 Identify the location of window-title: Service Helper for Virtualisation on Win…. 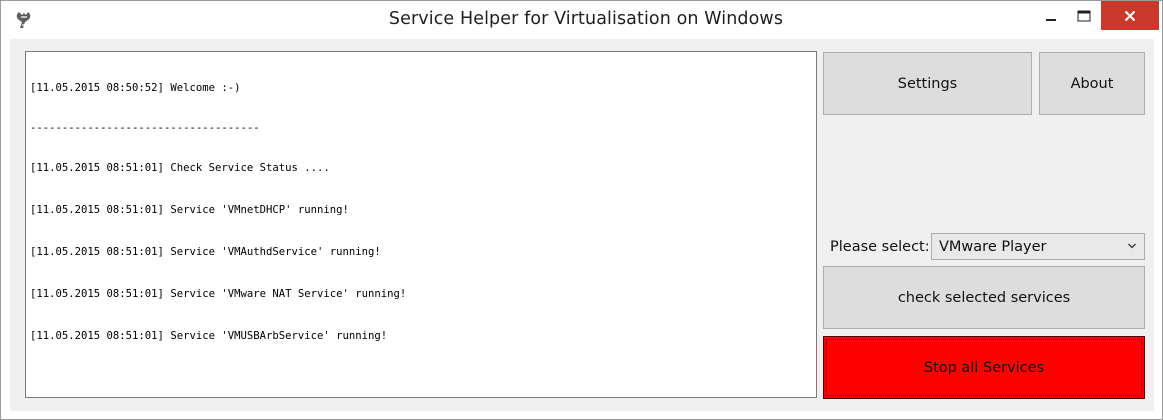
(586, 19).